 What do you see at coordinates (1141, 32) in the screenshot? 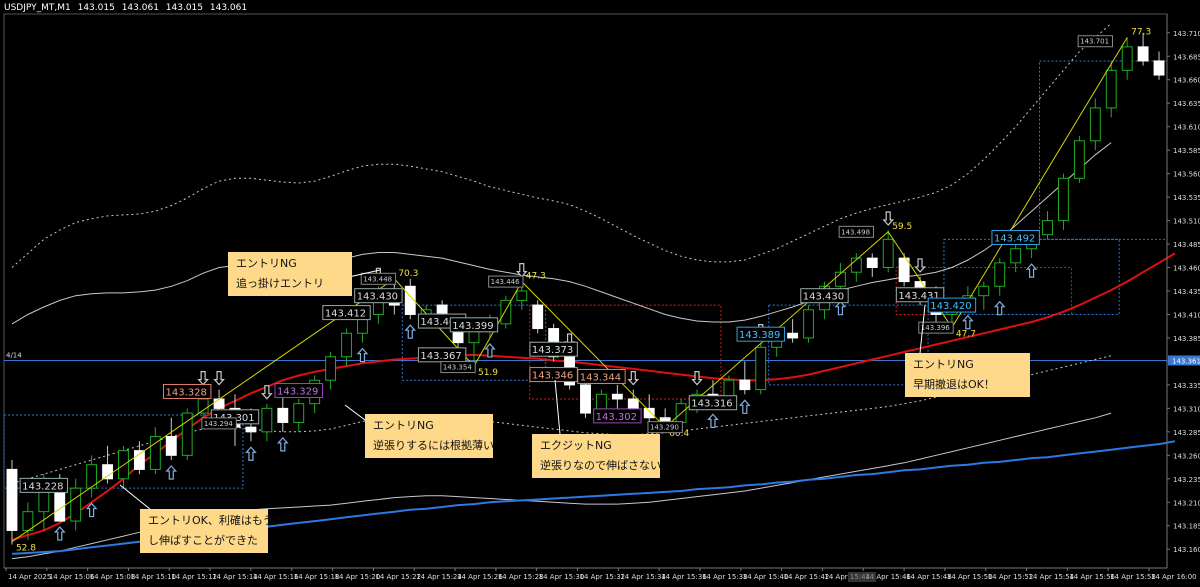
I see `zigzag-label: 77.3` at bounding box center [1141, 32].